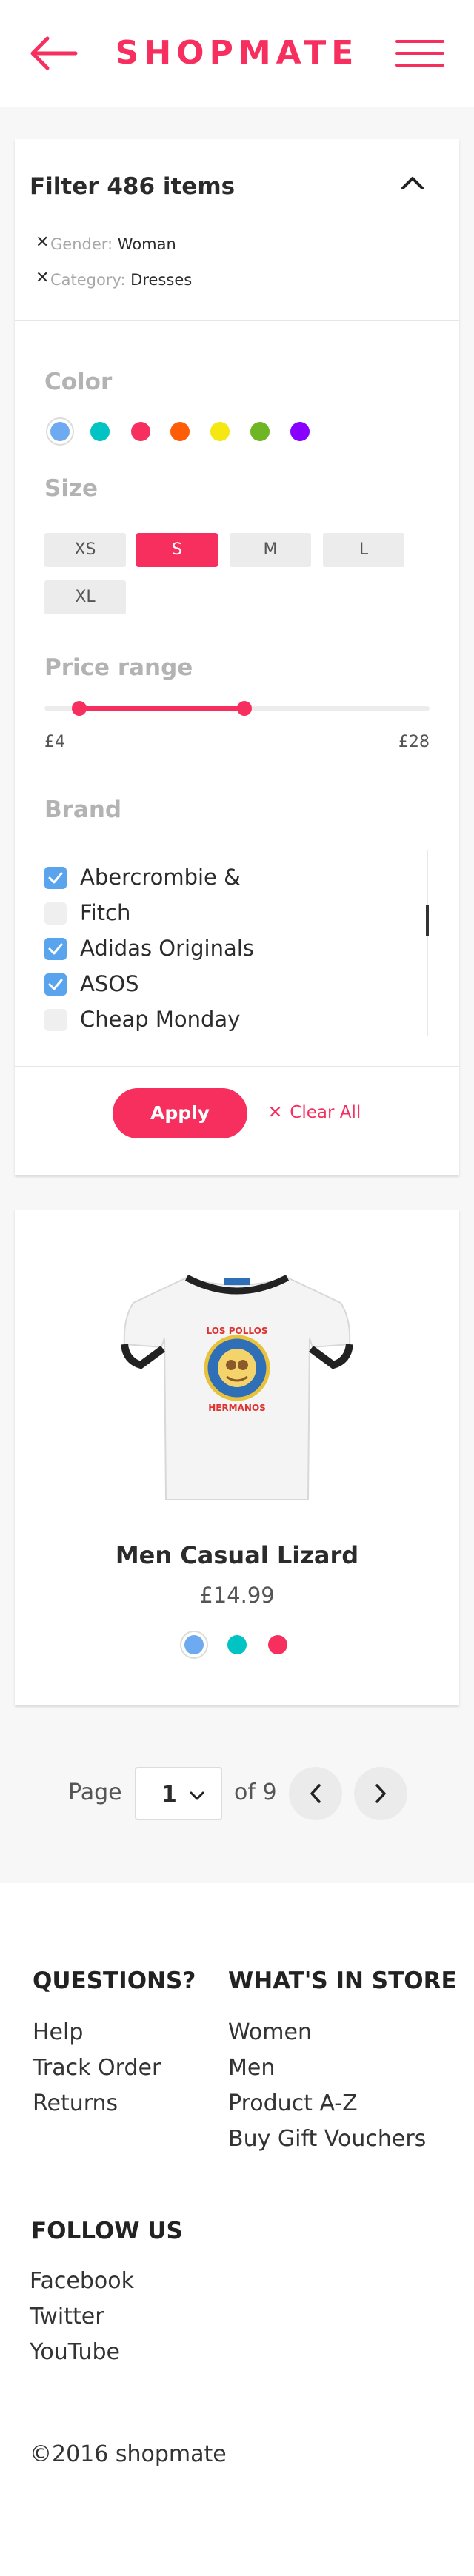 Image resolution: width=474 pixels, height=2576 pixels. What do you see at coordinates (251, 2068) in the screenshot?
I see `footer-link-men: Men` at bounding box center [251, 2068].